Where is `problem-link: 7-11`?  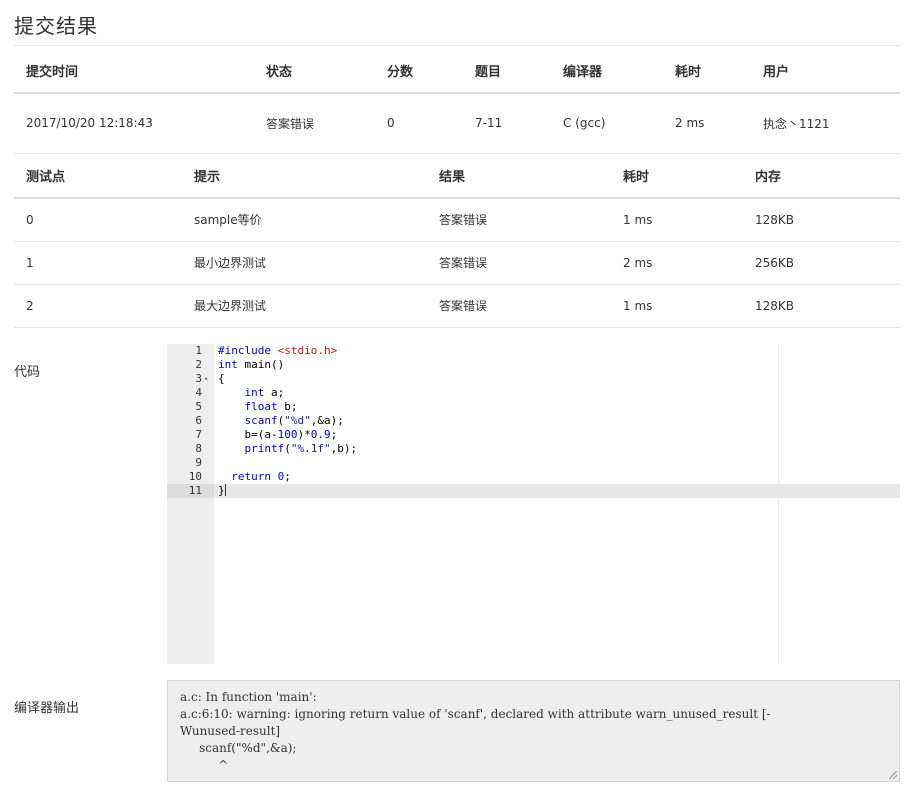
problem-link: 7-11 is located at coordinates (507, 123).